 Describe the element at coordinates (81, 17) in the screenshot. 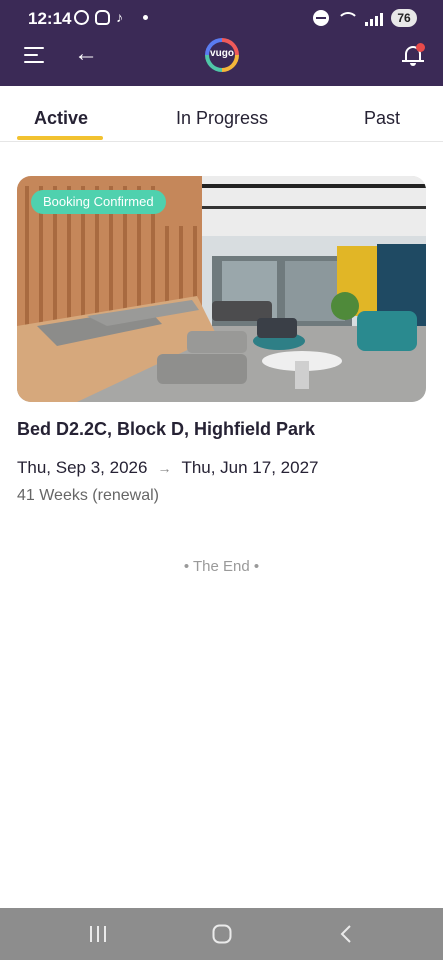

I see `whatsapp-icon` at that location.